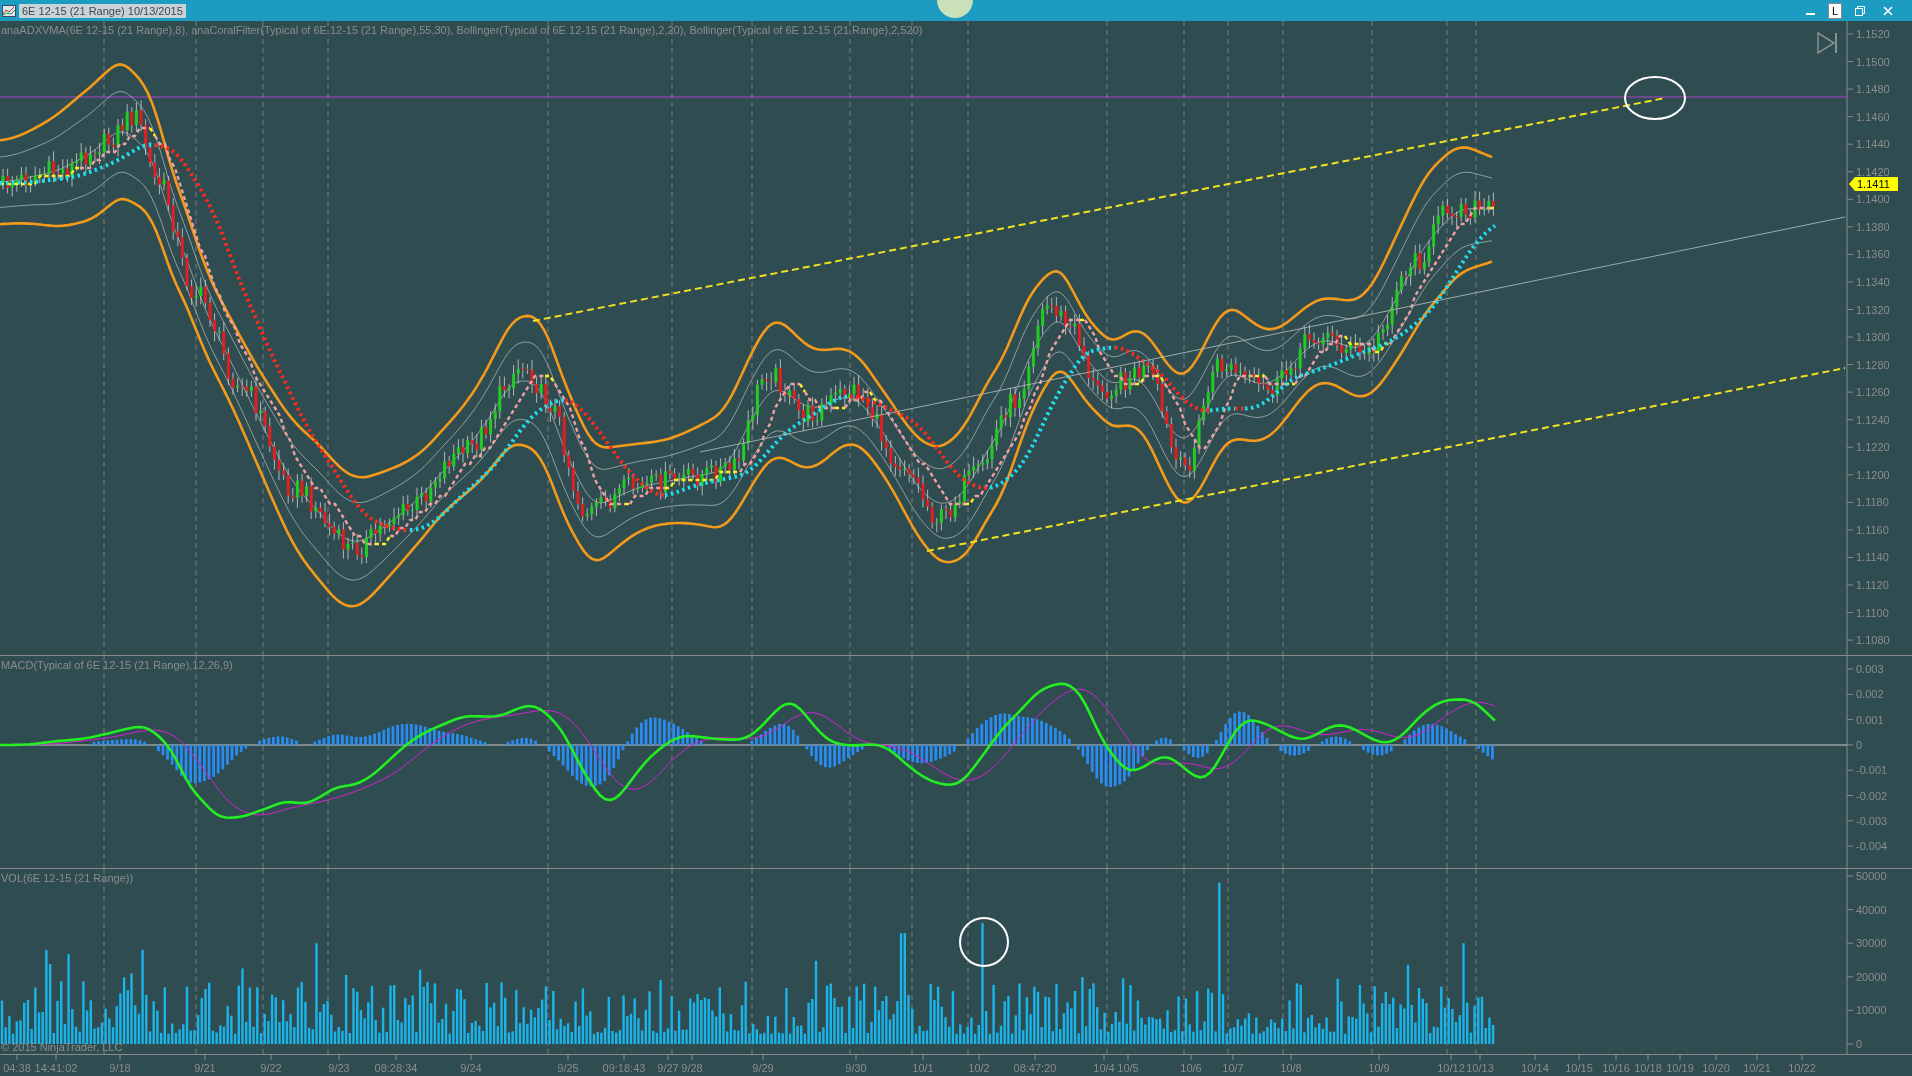 Image resolution: width=1912 pixels, height=1076 pixels. What do you see at coordinates (1873, 171) in the screenshot?
I see `axis-label: 1.1420` at bounding box center [1873, 171].